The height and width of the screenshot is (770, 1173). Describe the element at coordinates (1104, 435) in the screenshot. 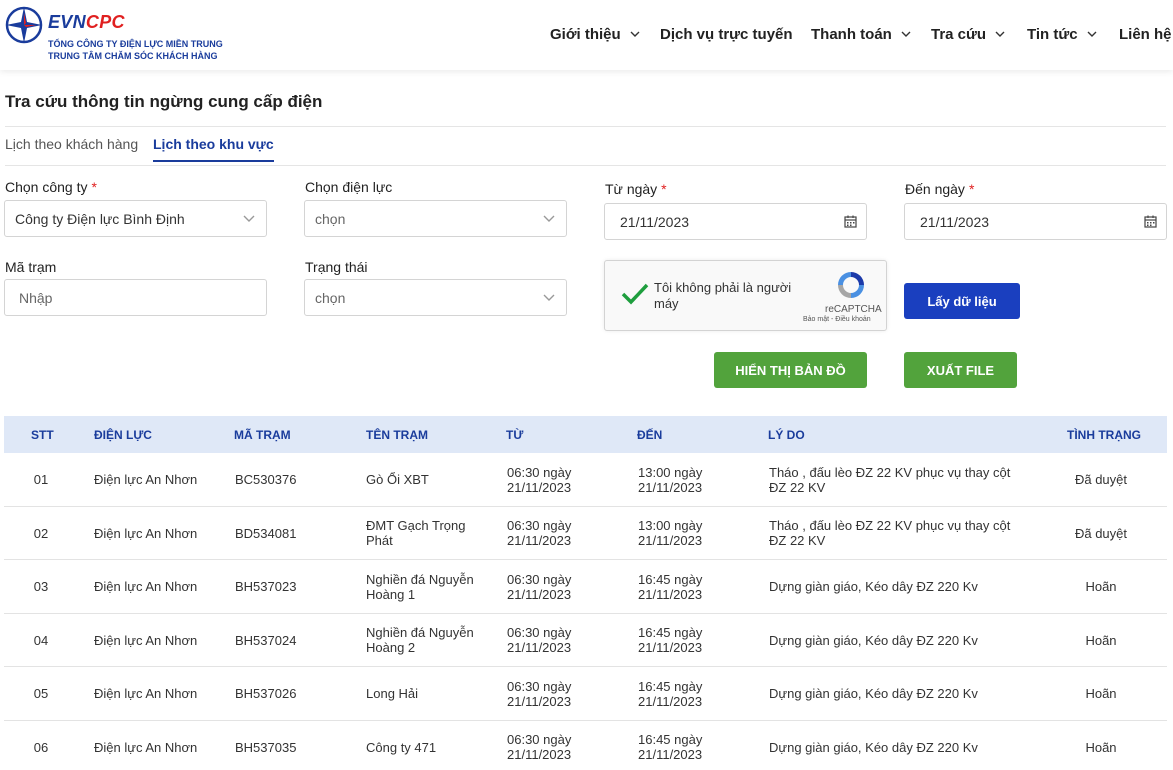

I see `col-header-tinh-trang: TÌNH TRẠNG` at that location.